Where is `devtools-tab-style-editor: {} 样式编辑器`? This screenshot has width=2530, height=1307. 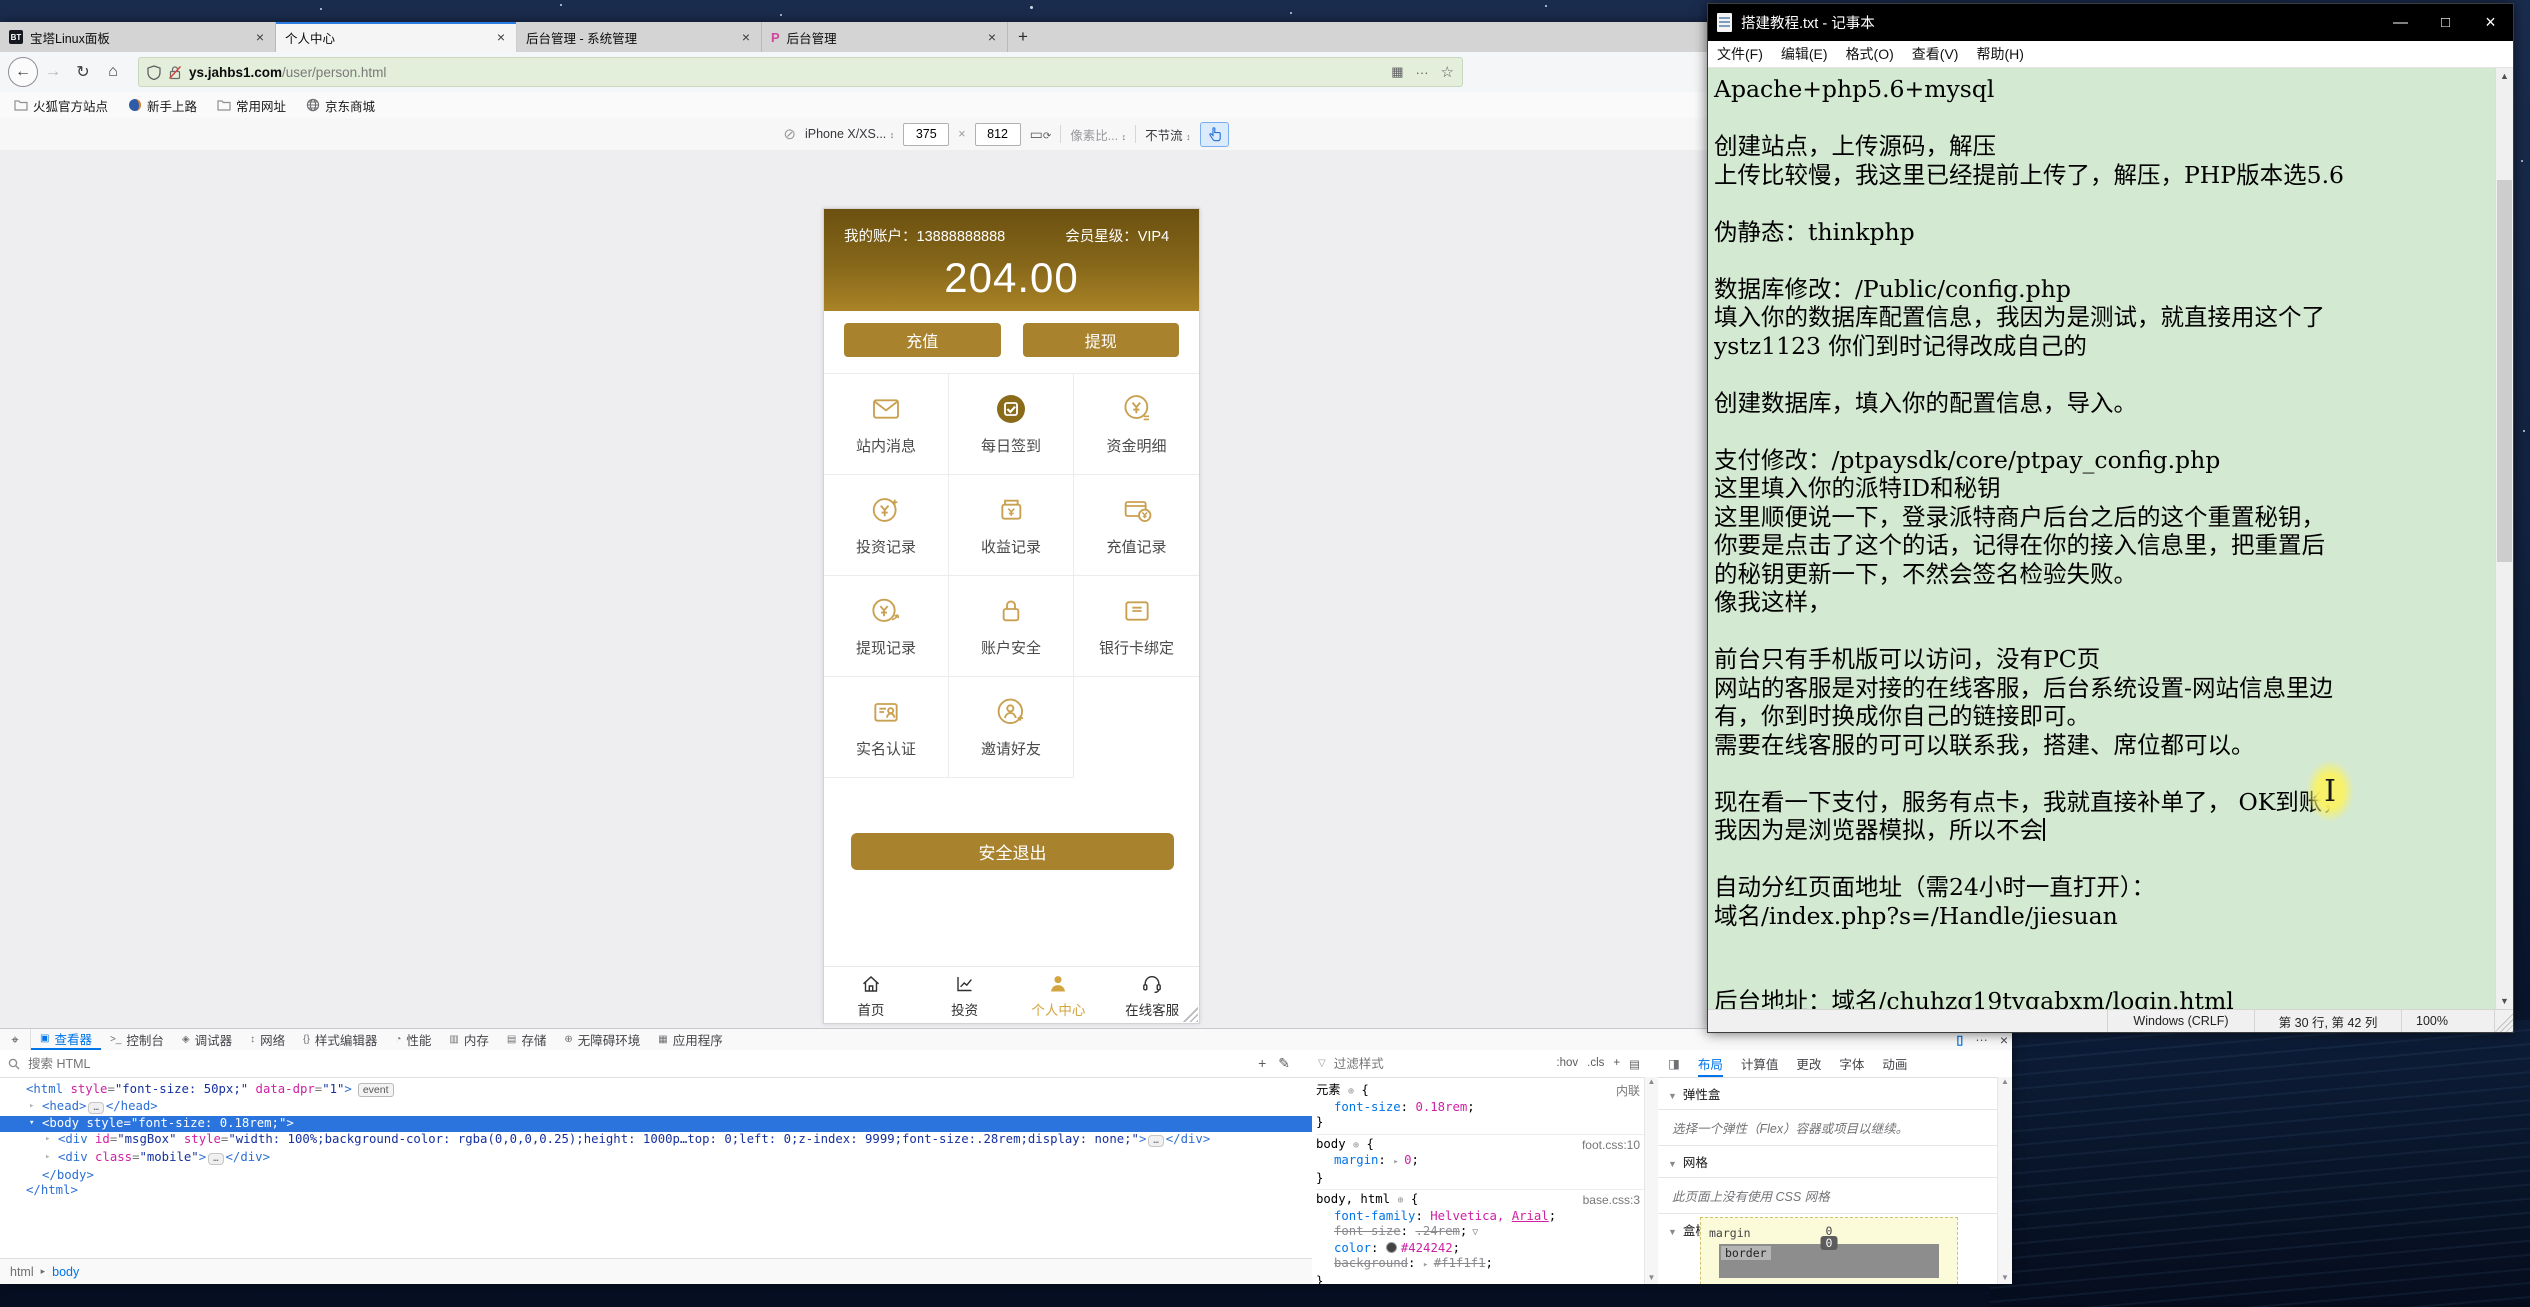
devtools-tab-style-editor: {} 样式编辑器 is located at coordinates (340, 1039).